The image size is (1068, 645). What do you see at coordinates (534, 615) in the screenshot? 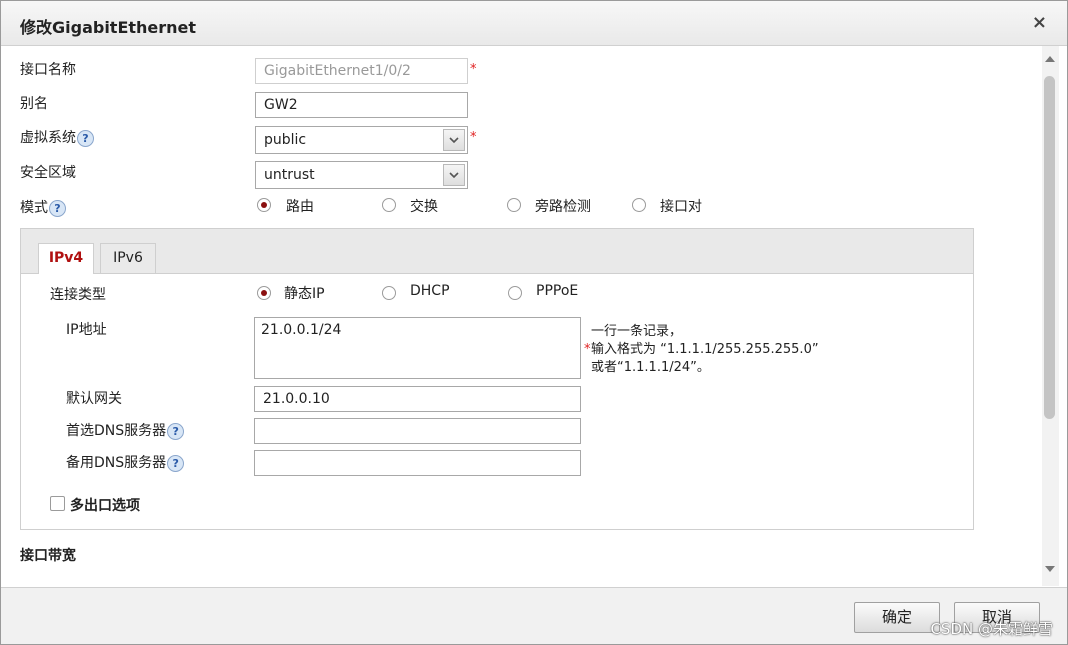
I see `dialog-footer: 确定 取消 CSDN @朱霜鲜雪` at bounding box center [534, 615].